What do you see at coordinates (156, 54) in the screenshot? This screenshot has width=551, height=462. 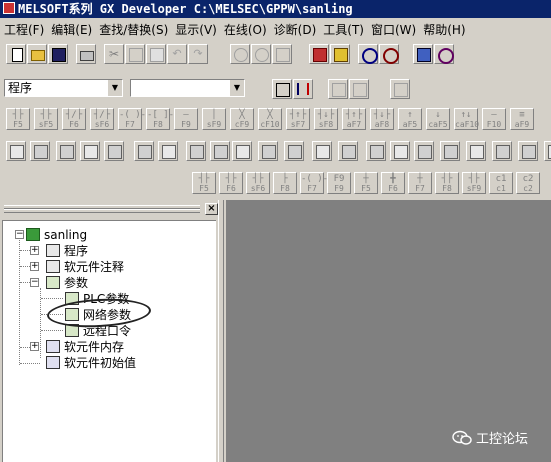 I see `paste-button` at bounding box center [156, 54].